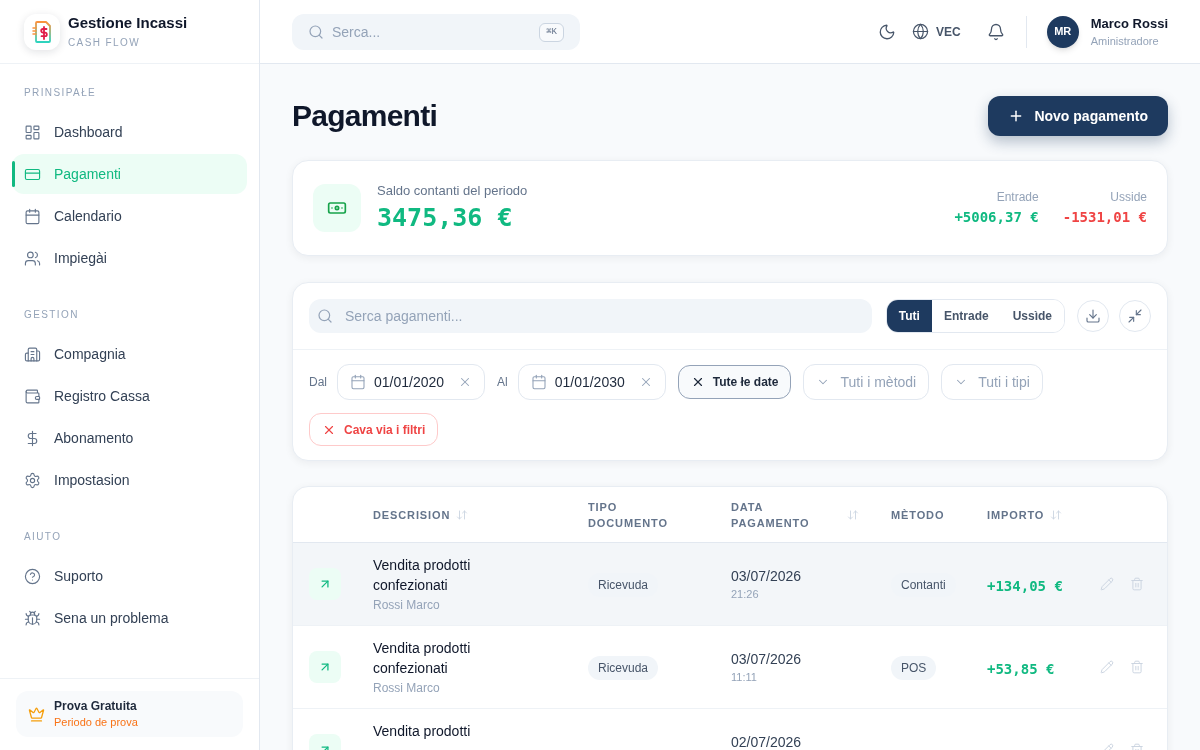  Describe the element at coordinates (129, 354) in the screenshot. I see `sidebar-item: Compagnia` at that location.